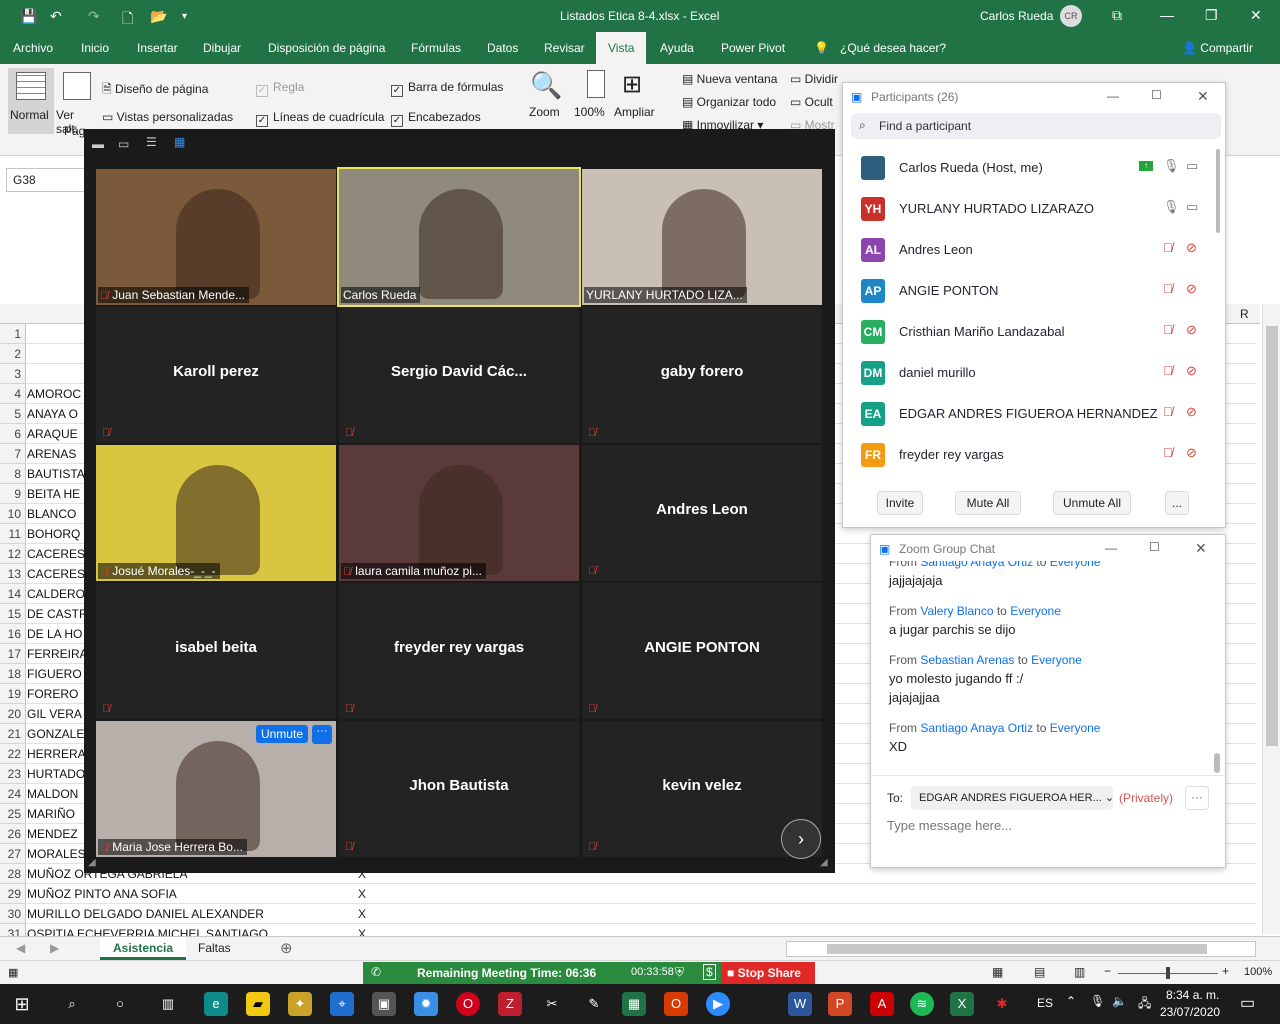 Image resolution: width=1280 pixels, height=1024 pixels. I want to click on row-header: 14, so click(13, 594).